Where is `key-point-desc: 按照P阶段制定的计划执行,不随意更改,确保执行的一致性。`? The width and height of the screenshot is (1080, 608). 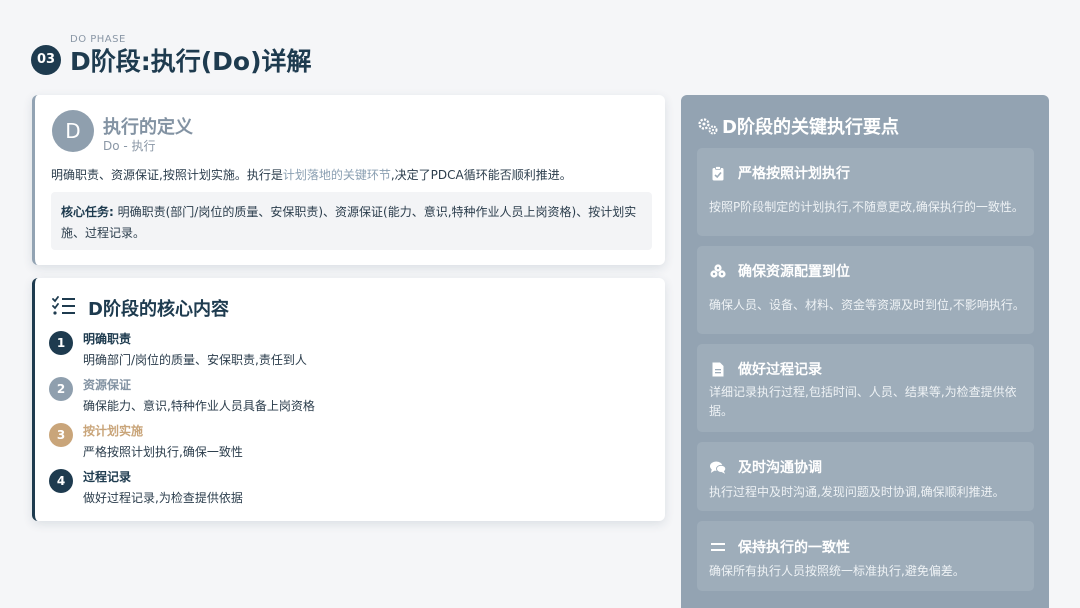
key-point-desc: 按照P阶段制定的计划执行,不随意更改,确保执行的一致性。 is located at coordinates (866, 207).